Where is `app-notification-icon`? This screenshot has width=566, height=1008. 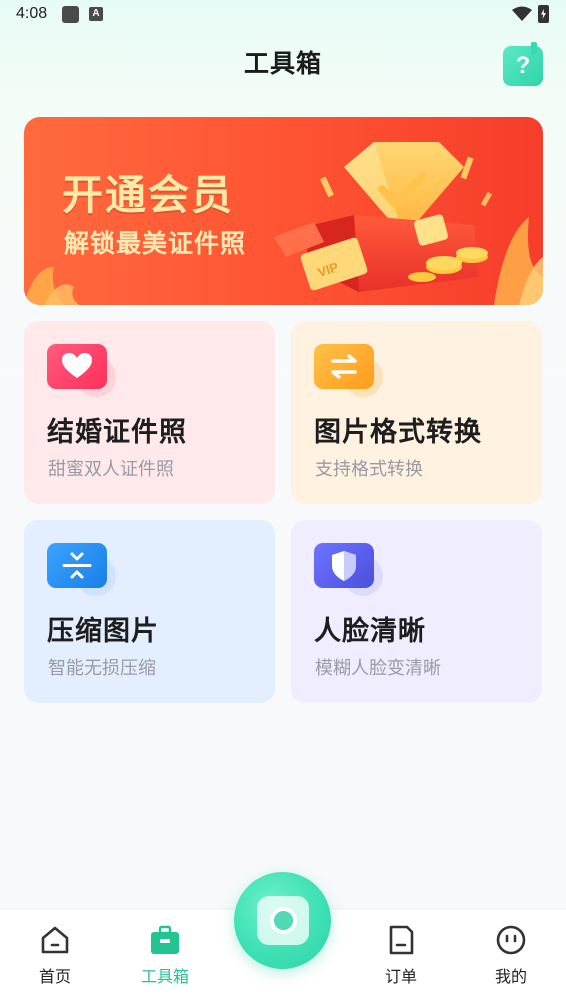 app-notification-icon is located at coordinates (70, 14).